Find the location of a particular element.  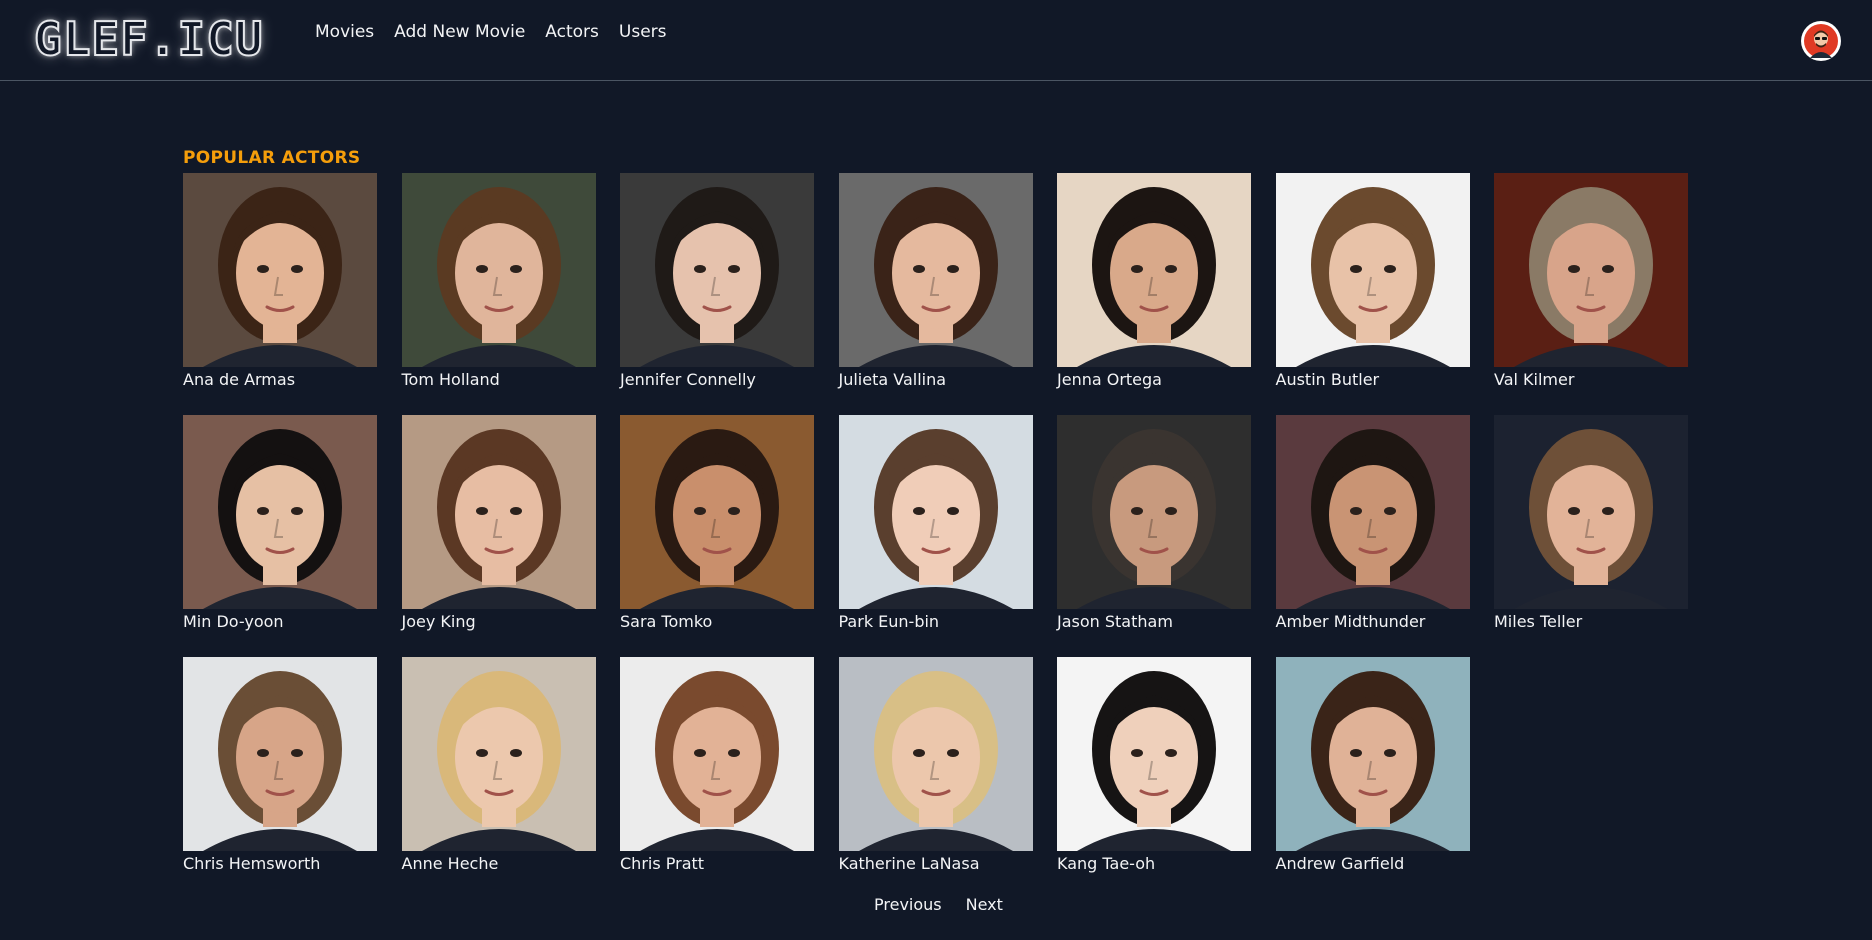

actor-name: Austin Butler is located at coordinates (1373, 380).